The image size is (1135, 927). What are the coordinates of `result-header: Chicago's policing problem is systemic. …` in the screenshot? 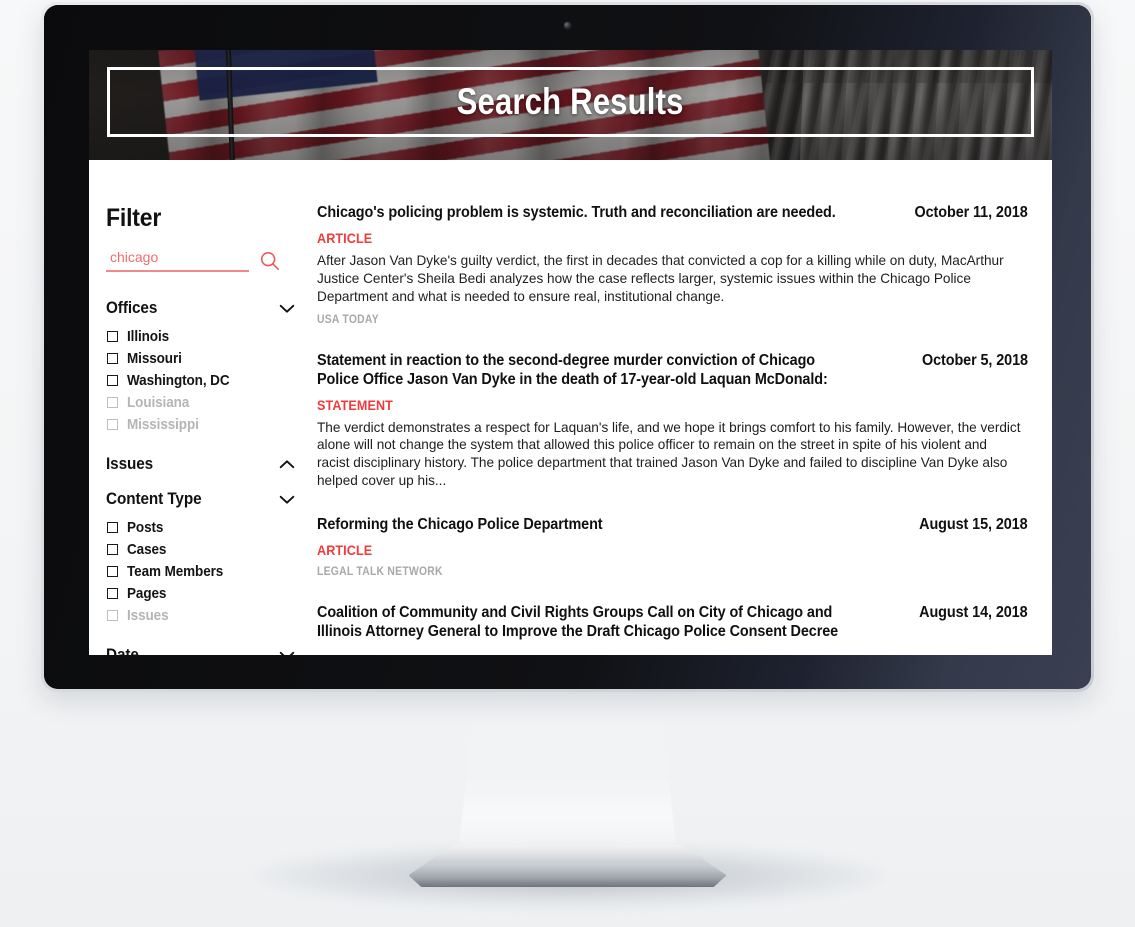 It's located at (672, 213).